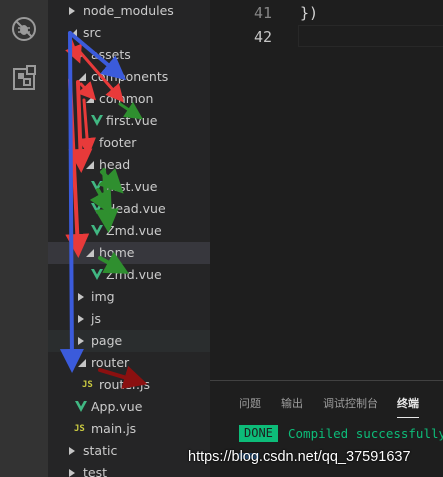 This screenshot has height=477, width=443. I want to click on tree-file-router-js: JS router.js, so click(129, 385).